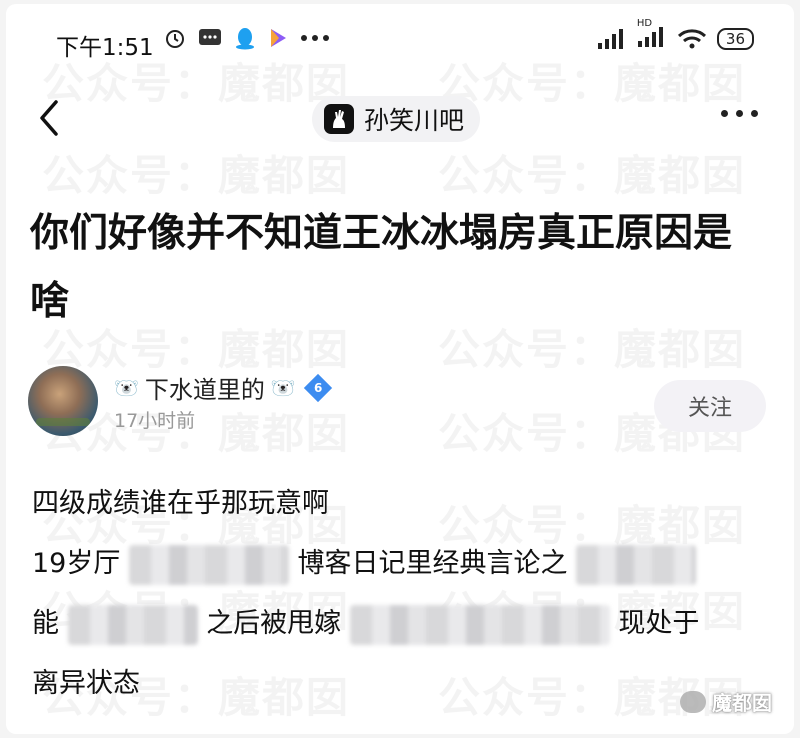 The image size is (800, 738). I want to click on level-number: 6, so click(317, 387).